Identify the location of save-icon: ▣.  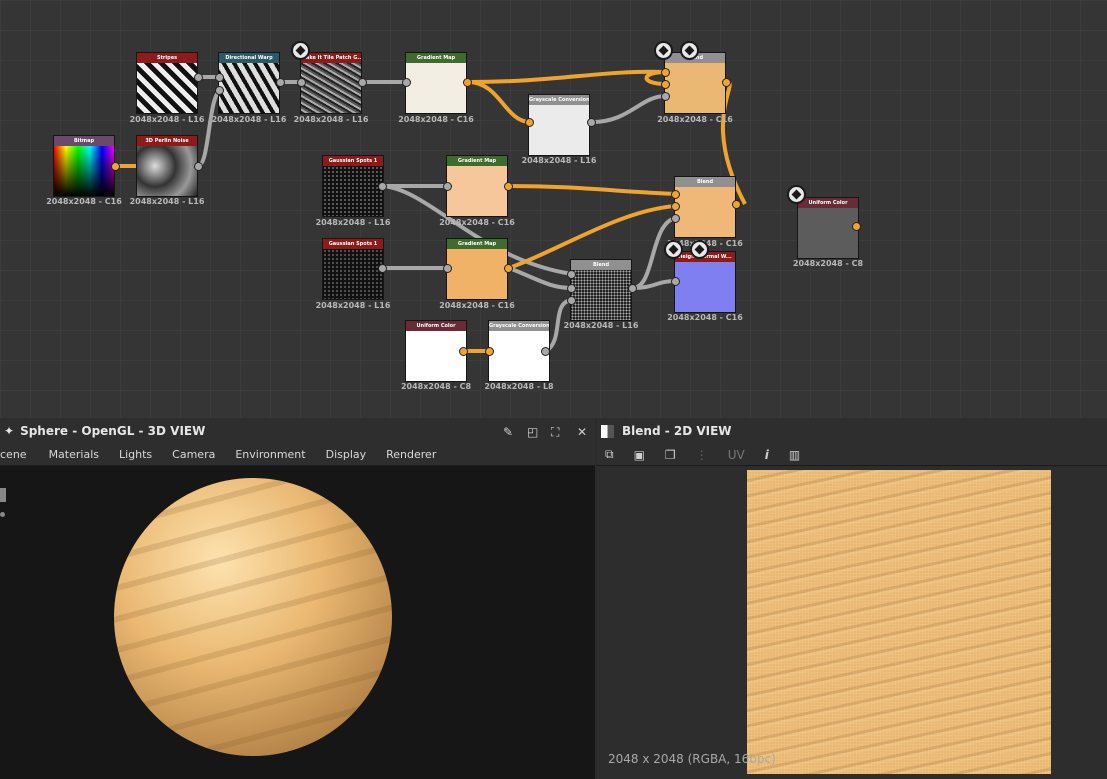
(639, 455).